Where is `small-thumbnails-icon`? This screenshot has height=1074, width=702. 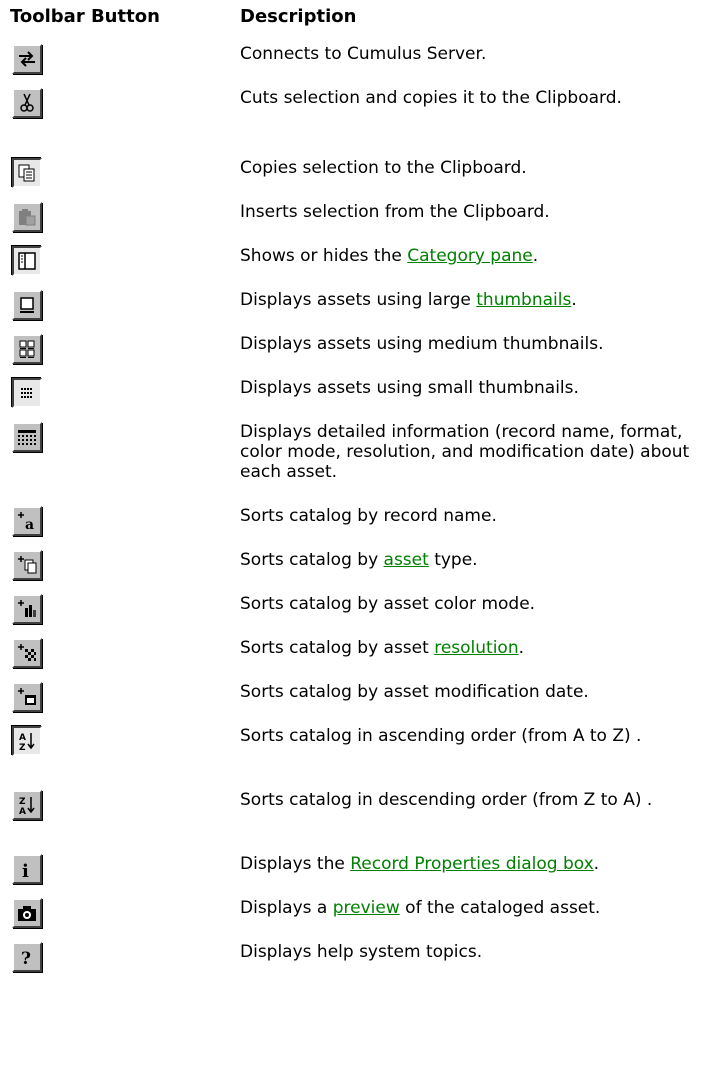 small-thumbnails-icon is located at coordinates (26, 393).